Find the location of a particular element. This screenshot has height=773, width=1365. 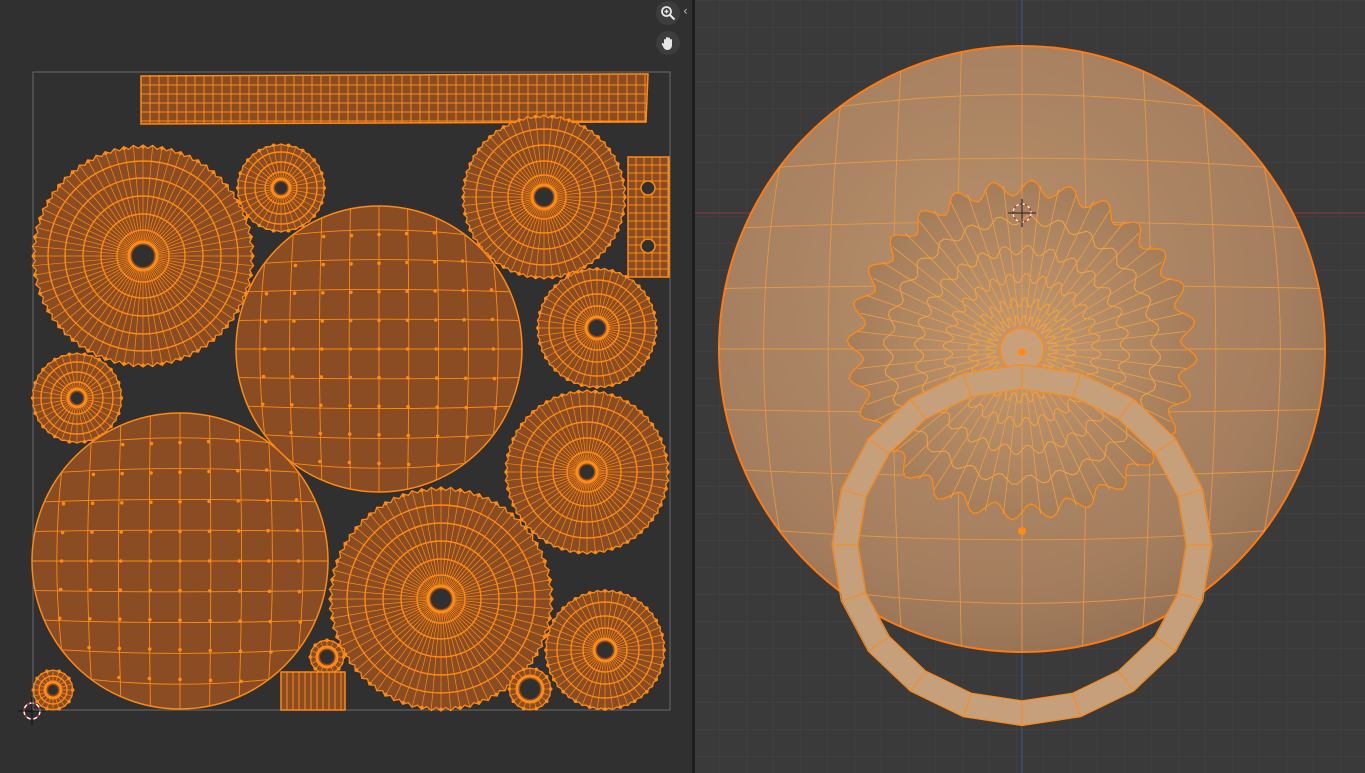

hand-pan-icon is located at coordinates (668, 43).